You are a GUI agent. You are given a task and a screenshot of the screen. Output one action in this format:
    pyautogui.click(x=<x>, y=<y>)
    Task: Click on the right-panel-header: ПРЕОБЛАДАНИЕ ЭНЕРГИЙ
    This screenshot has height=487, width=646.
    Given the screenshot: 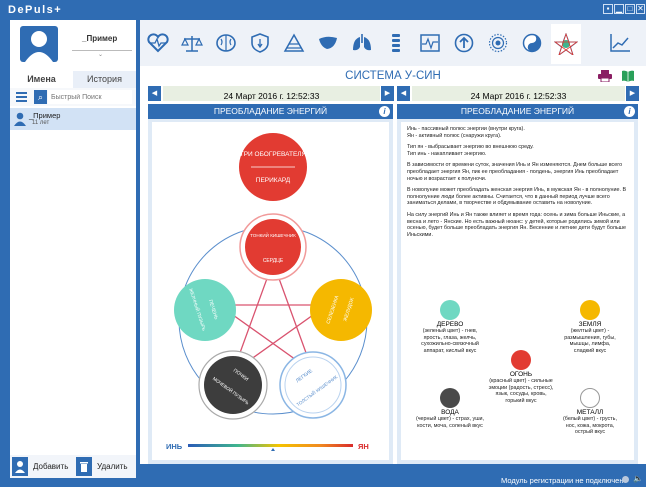 What is the action you would take?
    pyautogui.click(x=517, y=111)
    